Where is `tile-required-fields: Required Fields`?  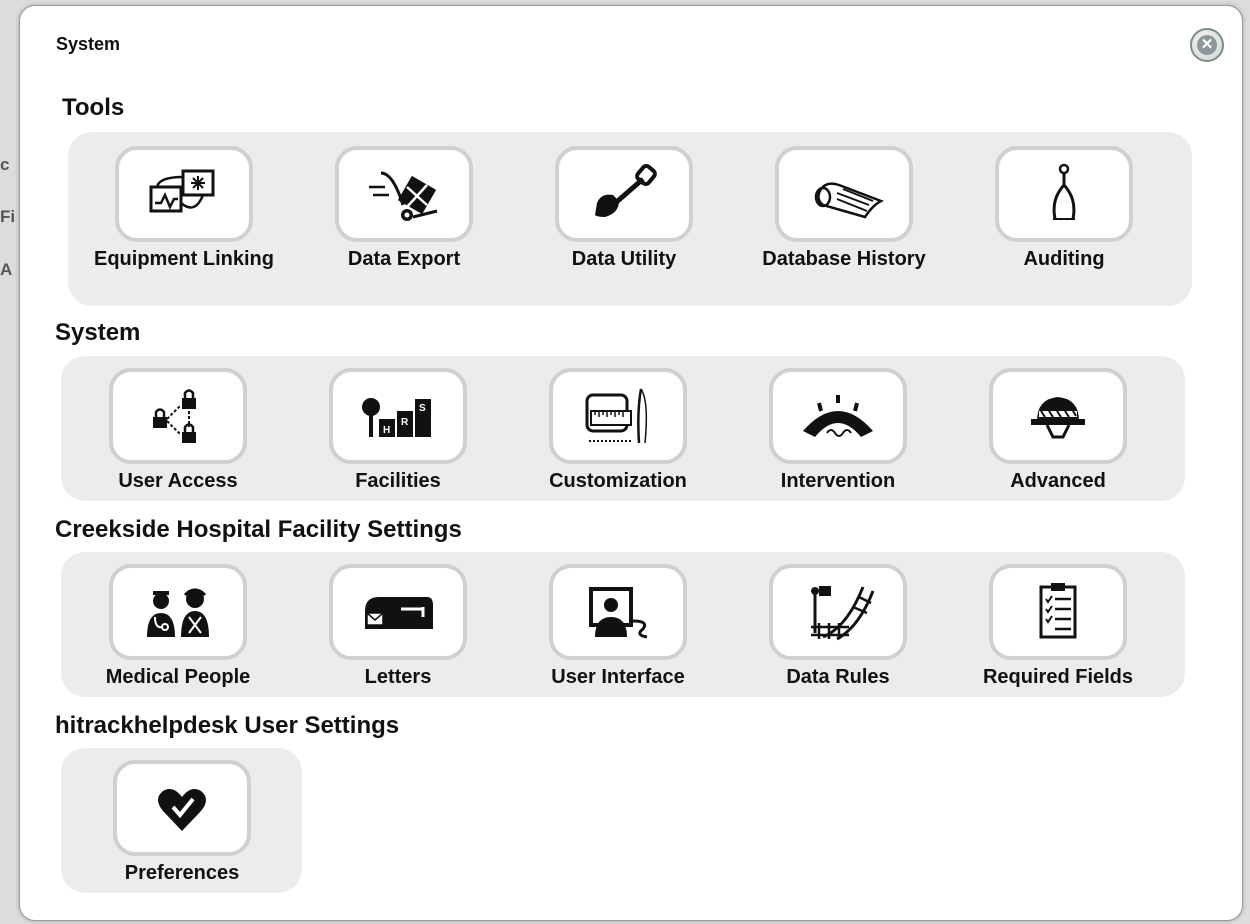
tile-required-fields: Required Fields is located at coordinates (1058, 634).